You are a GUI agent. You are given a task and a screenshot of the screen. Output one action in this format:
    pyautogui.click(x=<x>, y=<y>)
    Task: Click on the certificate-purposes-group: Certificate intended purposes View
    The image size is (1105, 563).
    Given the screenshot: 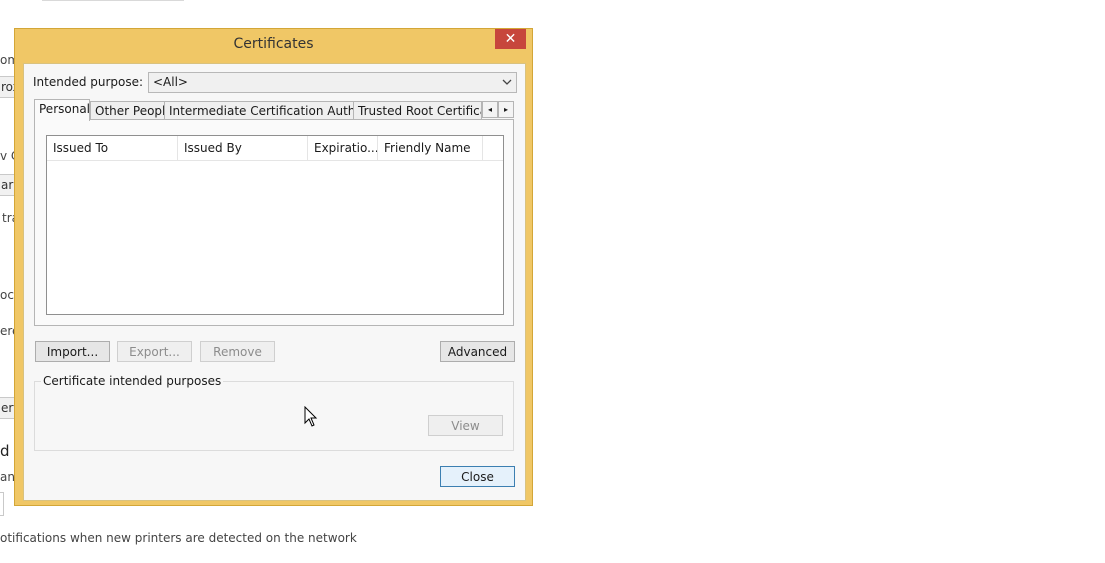 What is the action you would take?
    pyautogui.click(x=274, y=412)
    